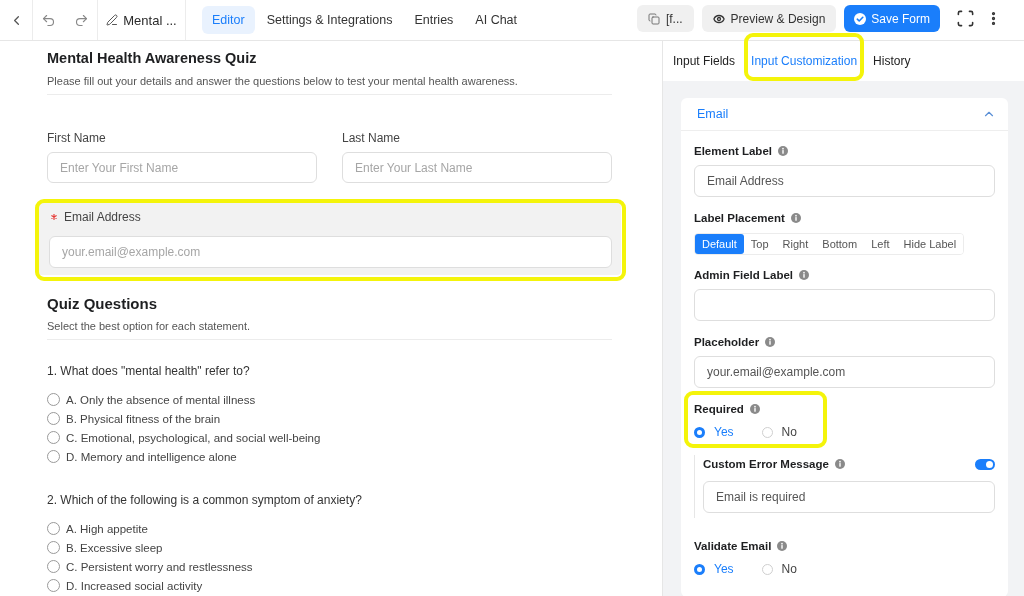 This screenshot has width=1024, height=596. Describe the element at coordinates (143, 418) in the screenshot. I see `option-text: B. Physical fitness of the brain` at that location.